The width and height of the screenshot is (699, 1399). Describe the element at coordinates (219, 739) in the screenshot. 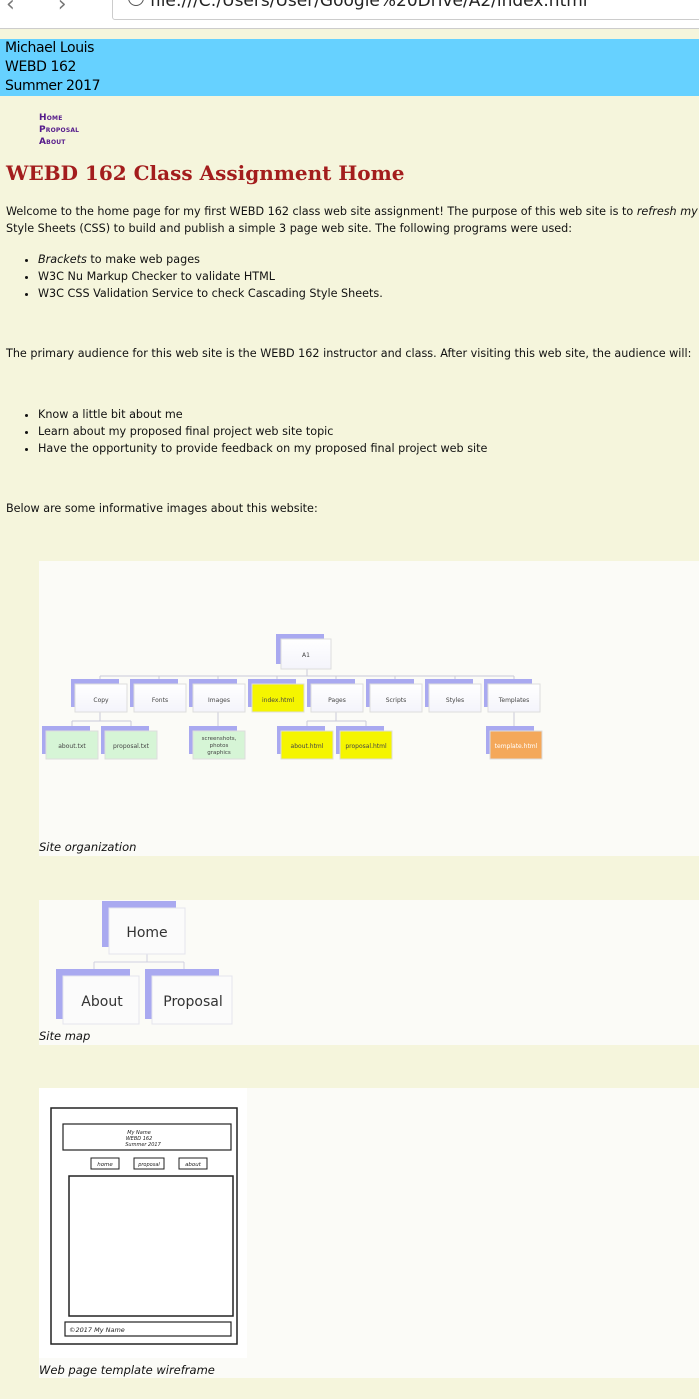

I see `org-file-label: screenshots,` at that location.